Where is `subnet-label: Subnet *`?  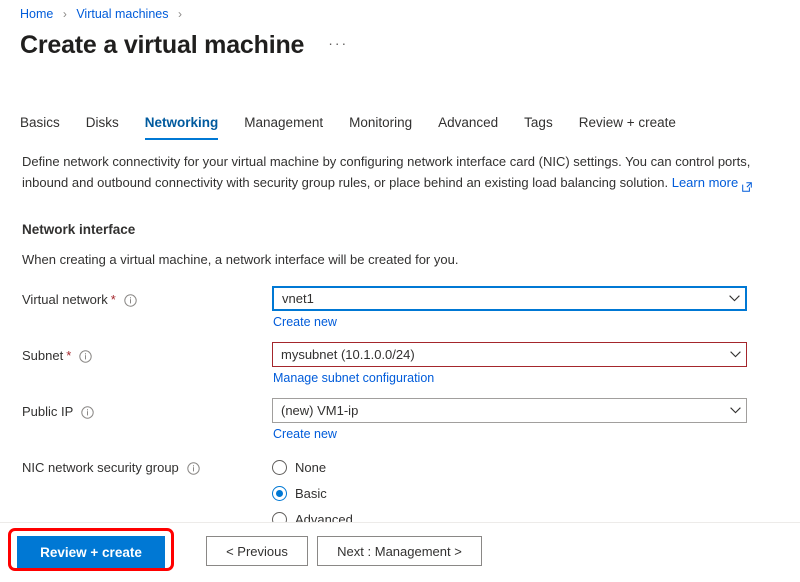
subnet-label: Subnet * is located at coordinates (57, 355).